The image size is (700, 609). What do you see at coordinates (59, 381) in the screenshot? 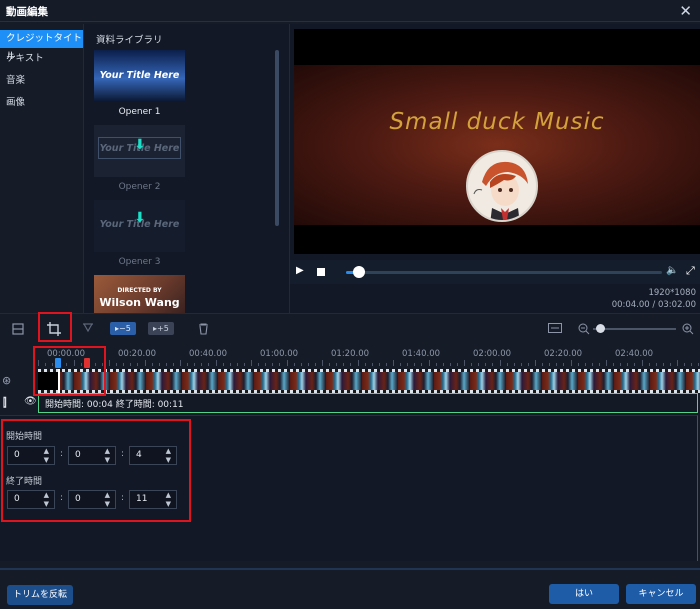
I see `playhead` at bounding box center [59, 381].